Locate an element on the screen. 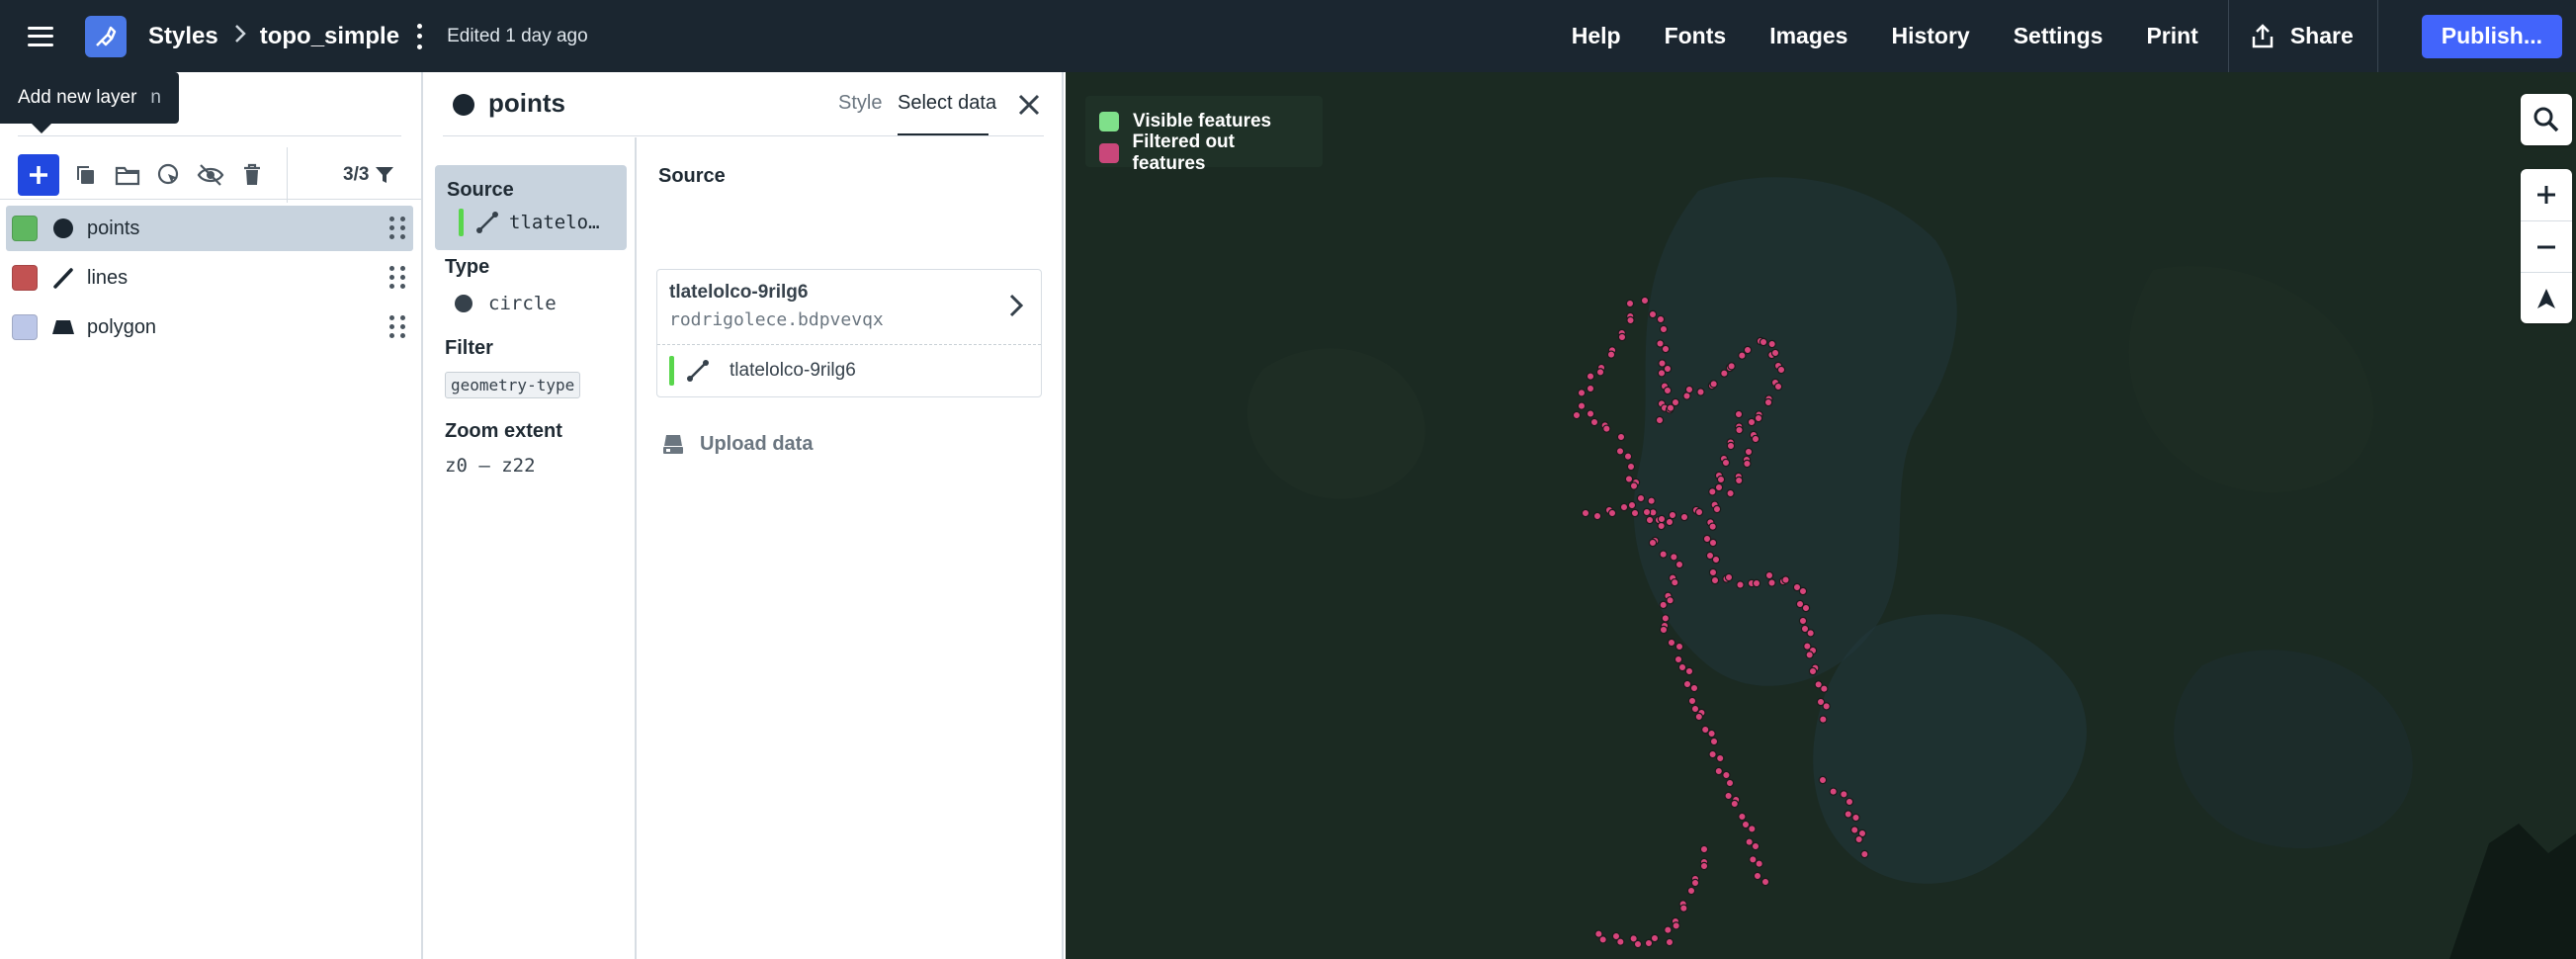 This screenshot has width=2576, height=959. layer-item-lines: lines is located at coordinates (209, 278).